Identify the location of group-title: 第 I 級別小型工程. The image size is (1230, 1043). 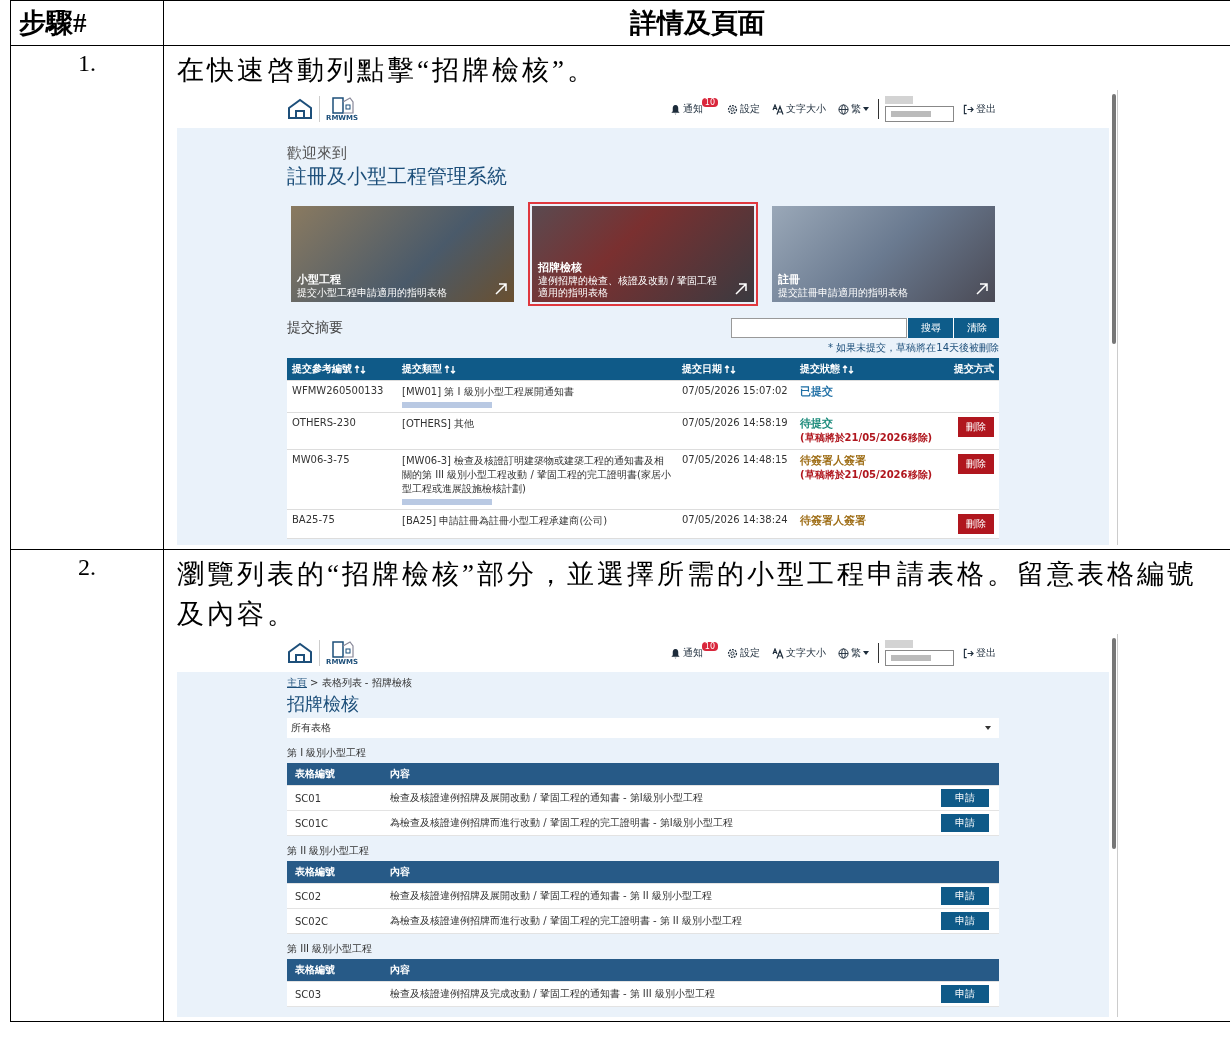
(327, 753).